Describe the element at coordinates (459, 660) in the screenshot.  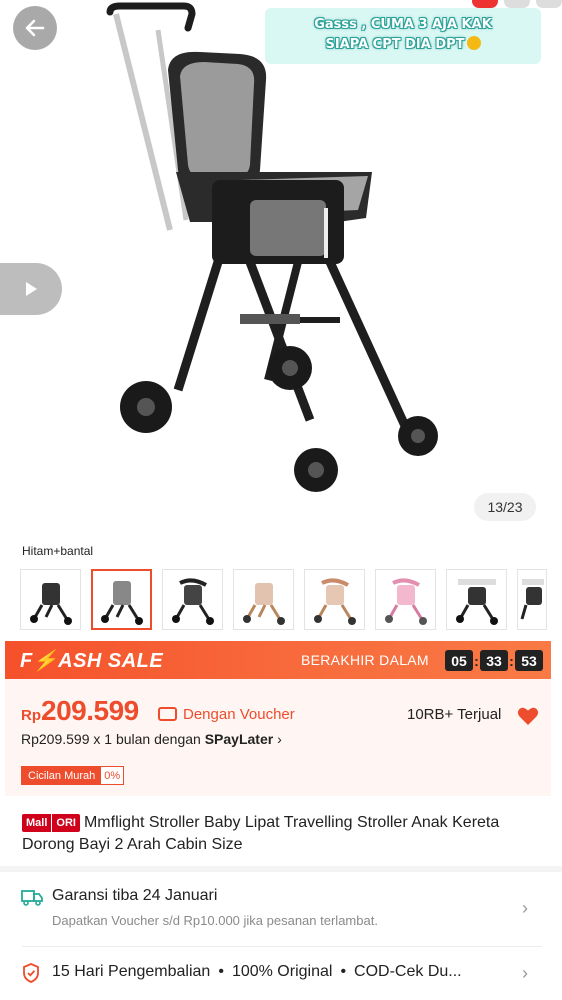
I see `countdown-hours: 05` at that location.